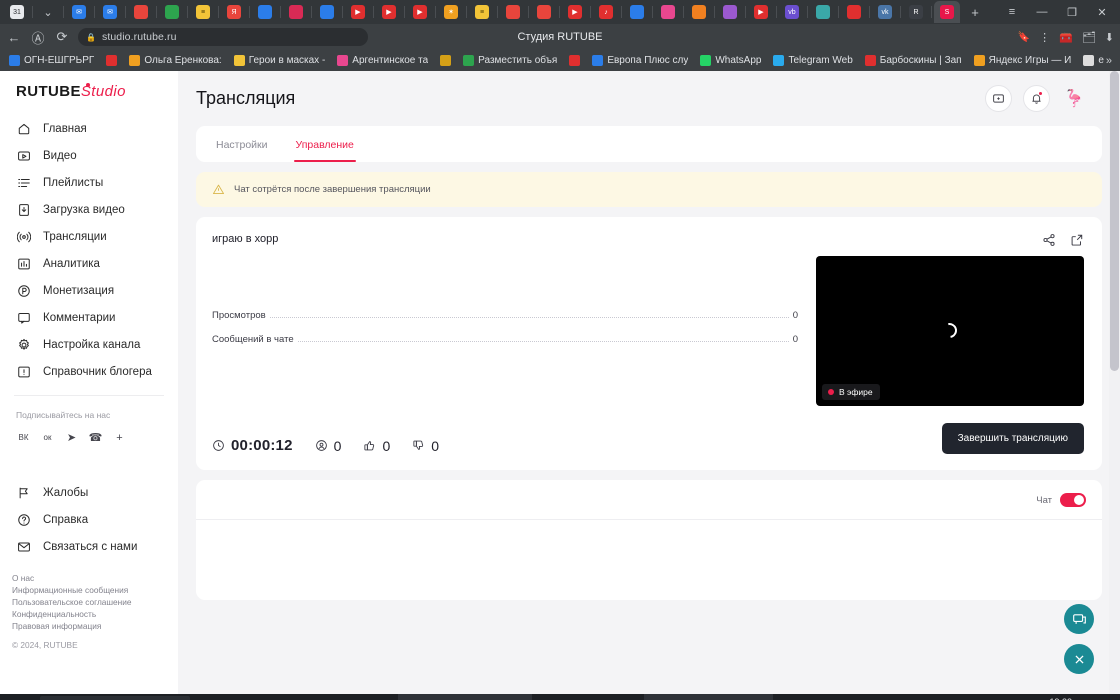 The image size is (1120, 700). What do you see at coordinates (115, 698) in the screenshot?
I see `search-input: Поиск` at bounding box center [115, 698].